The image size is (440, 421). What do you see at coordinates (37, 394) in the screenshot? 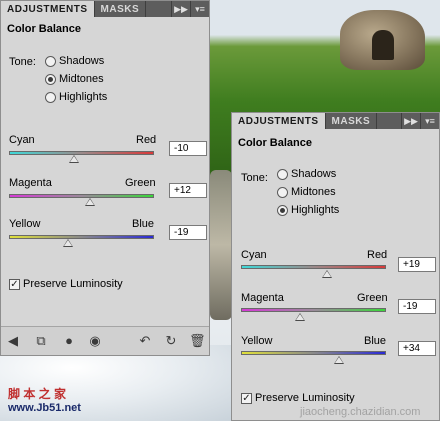
I see `watermark-cn: 脚 本 之 家` at bounding box center [37, 394].